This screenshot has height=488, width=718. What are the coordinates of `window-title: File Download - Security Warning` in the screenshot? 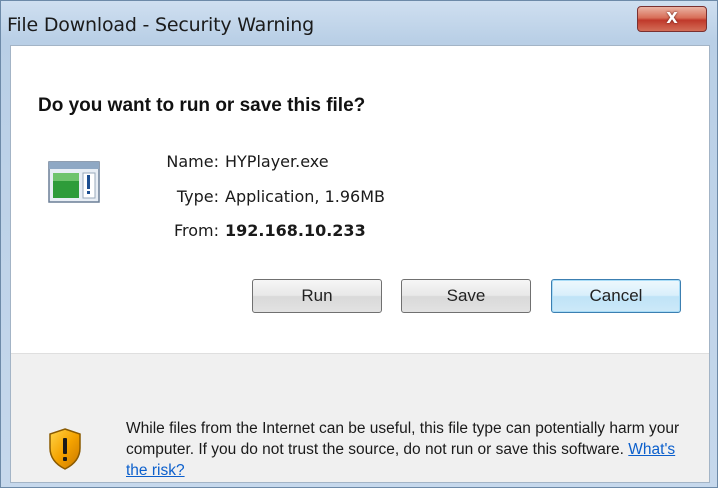 It's located at (160, 25).